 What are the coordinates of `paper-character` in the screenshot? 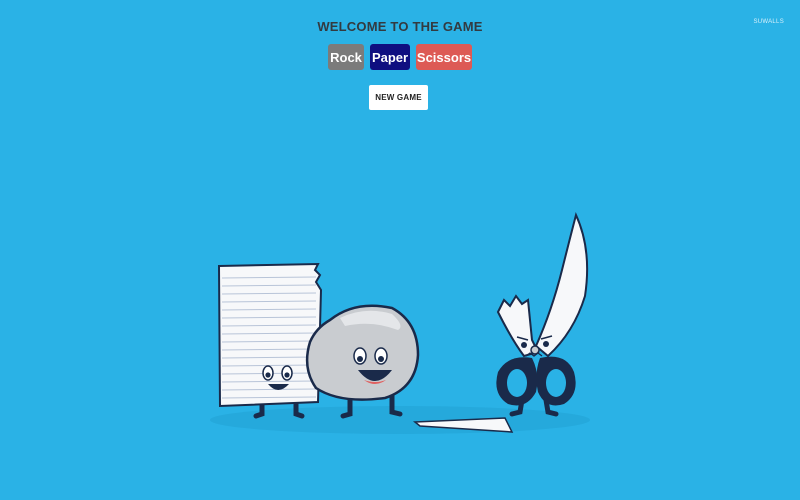 It's located at (270, 340).